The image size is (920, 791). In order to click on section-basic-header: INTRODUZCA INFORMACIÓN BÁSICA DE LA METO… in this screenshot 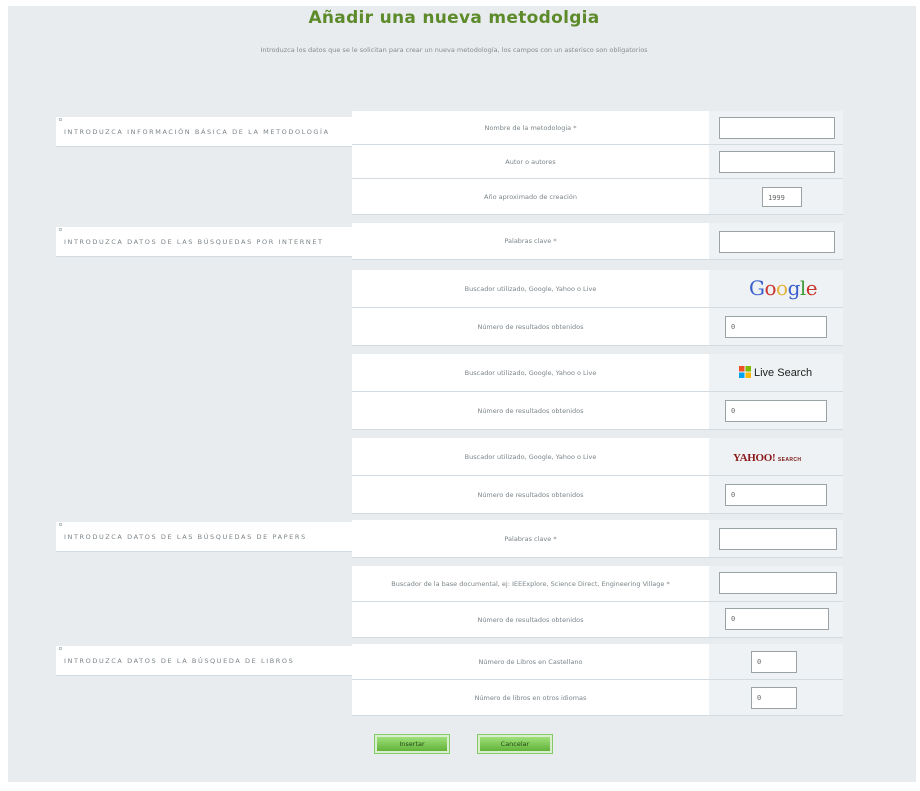, I will do `click(204, 132)`.